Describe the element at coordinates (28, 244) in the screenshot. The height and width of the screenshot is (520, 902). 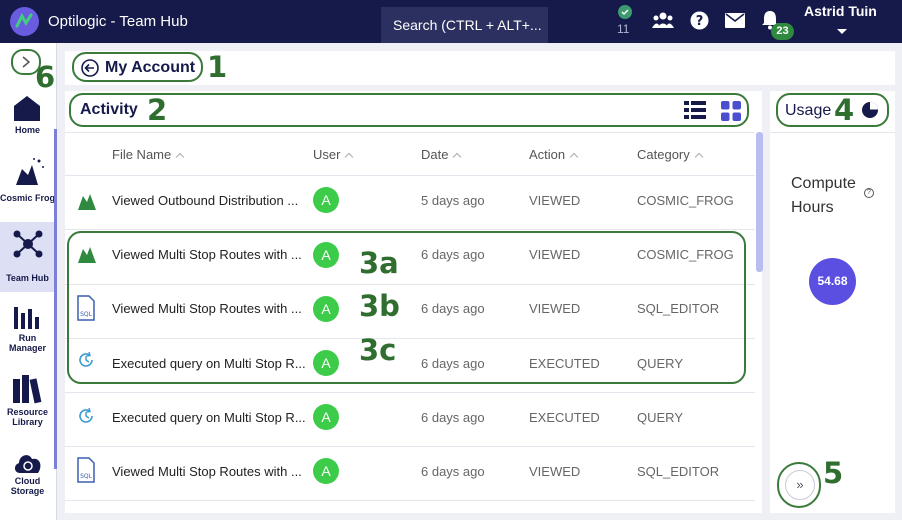
I see `hub-icon` at that location.